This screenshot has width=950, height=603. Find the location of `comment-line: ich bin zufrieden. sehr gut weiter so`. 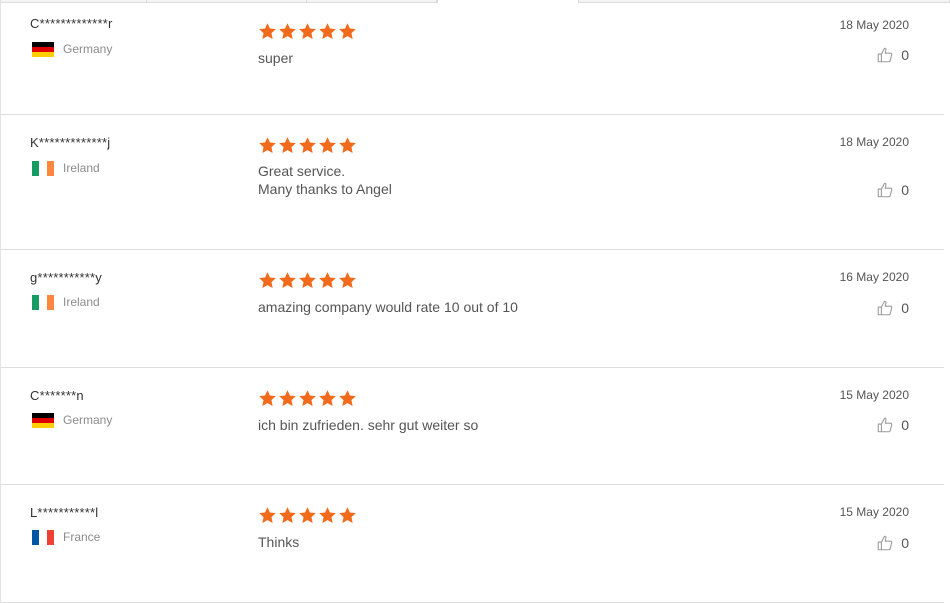

comment-line: ich bin zufrieden. sehr gut weiter so is located at coordinates (368, 425).